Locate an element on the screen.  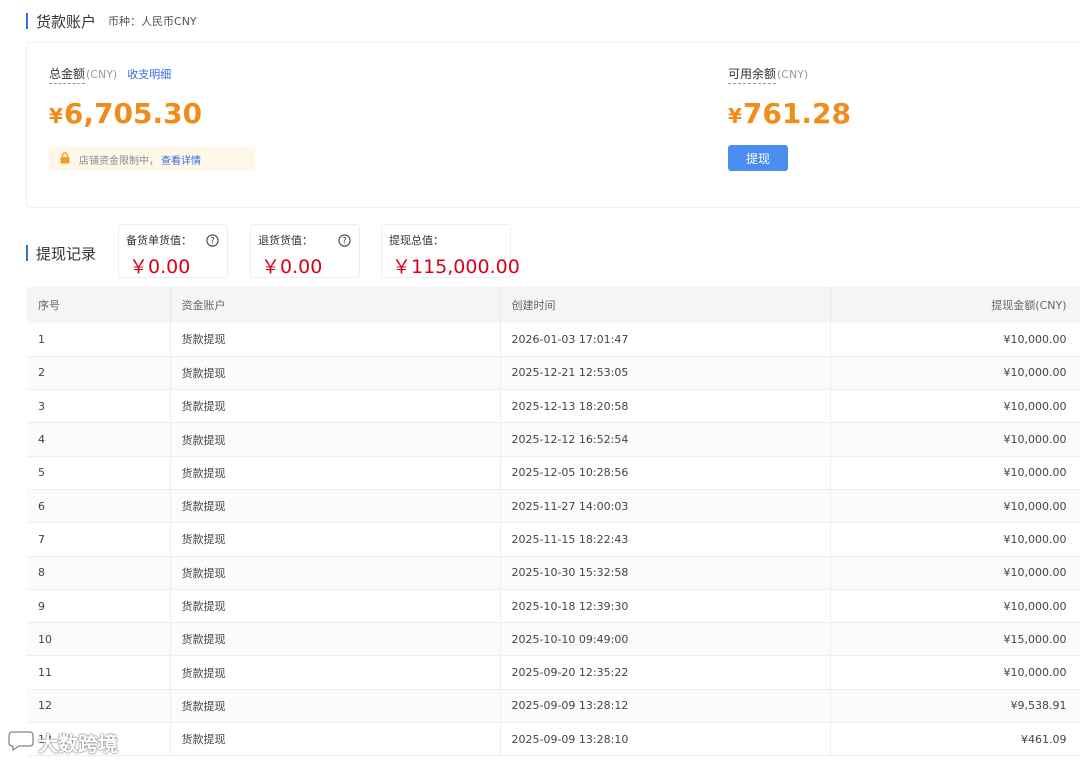
table-row: 8 货款提现 2025-10-30 15:32:58 ¥10,000.00 is located at coordinates (553, 573).